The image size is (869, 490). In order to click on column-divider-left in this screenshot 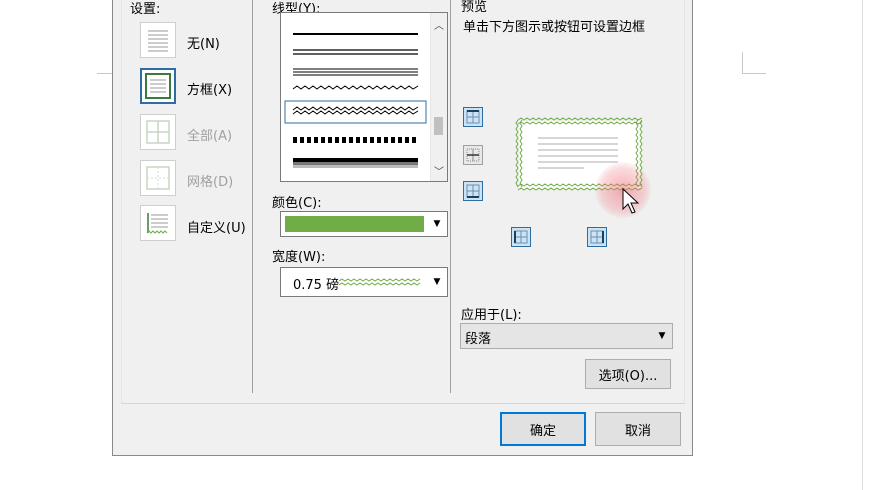, I will do `click(252, 196)`.